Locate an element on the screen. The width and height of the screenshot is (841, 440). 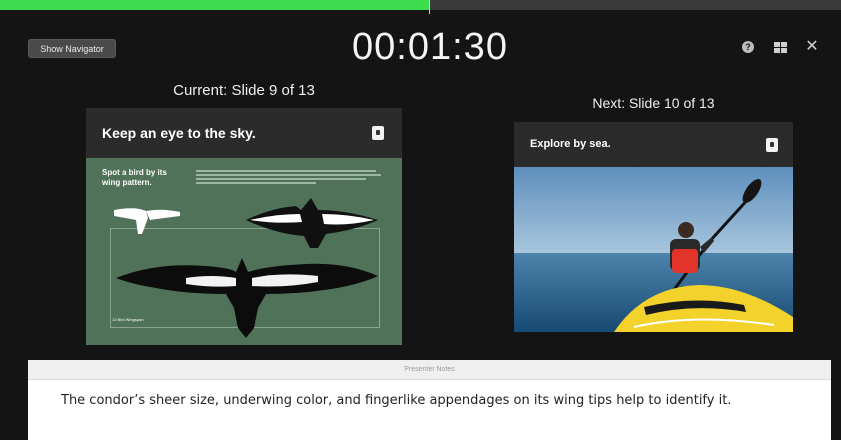
kayak-photo is located at coordinates (653, 249).